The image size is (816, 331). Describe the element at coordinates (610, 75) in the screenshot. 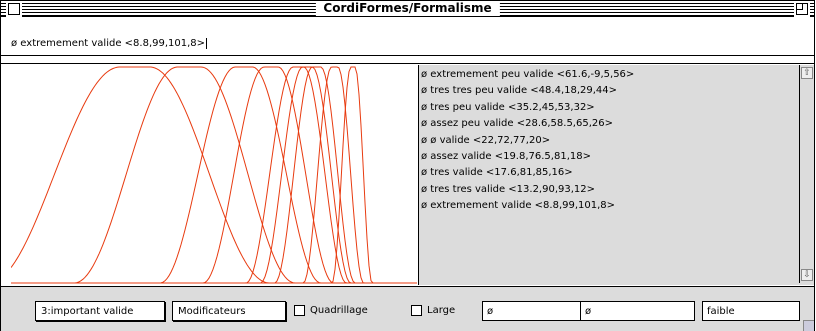

I see `list-item: ø extremement peu valide <61.6,-9,5,56>` at that location.